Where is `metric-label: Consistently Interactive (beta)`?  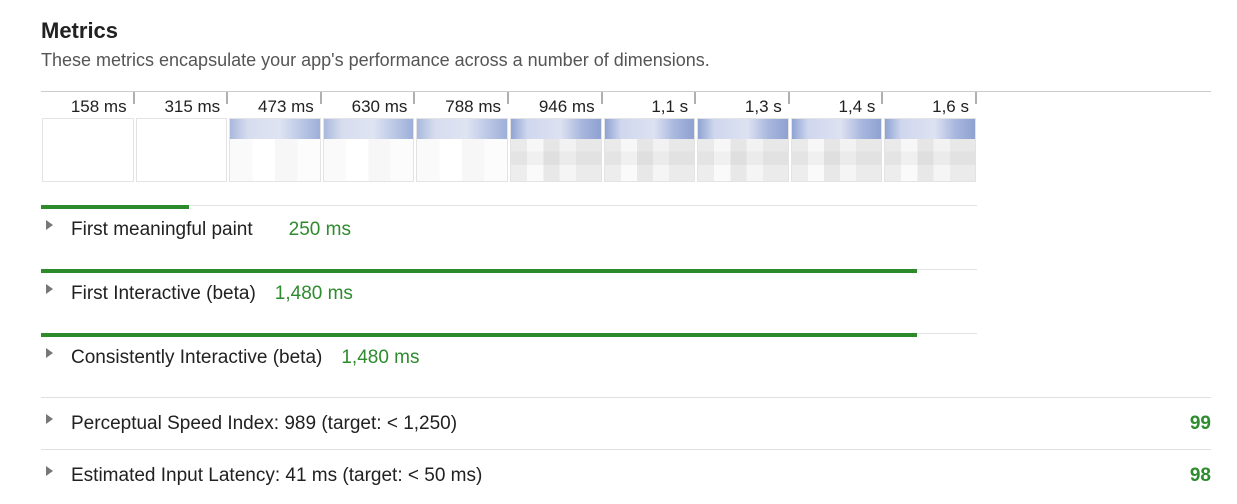 metric-label: Consistently Interactive (beta) is located at coordinates (197, 357).